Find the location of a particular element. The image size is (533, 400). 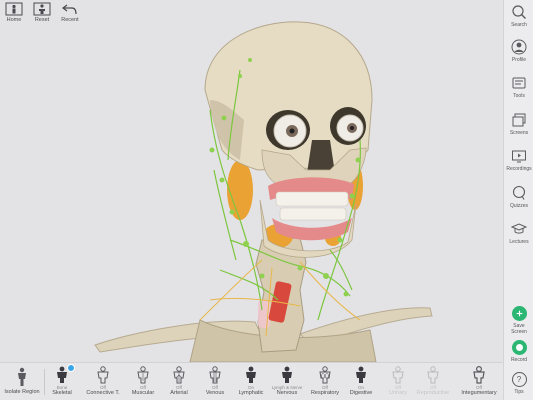

system-name: Integumentary is located at coordinates (479, 393).